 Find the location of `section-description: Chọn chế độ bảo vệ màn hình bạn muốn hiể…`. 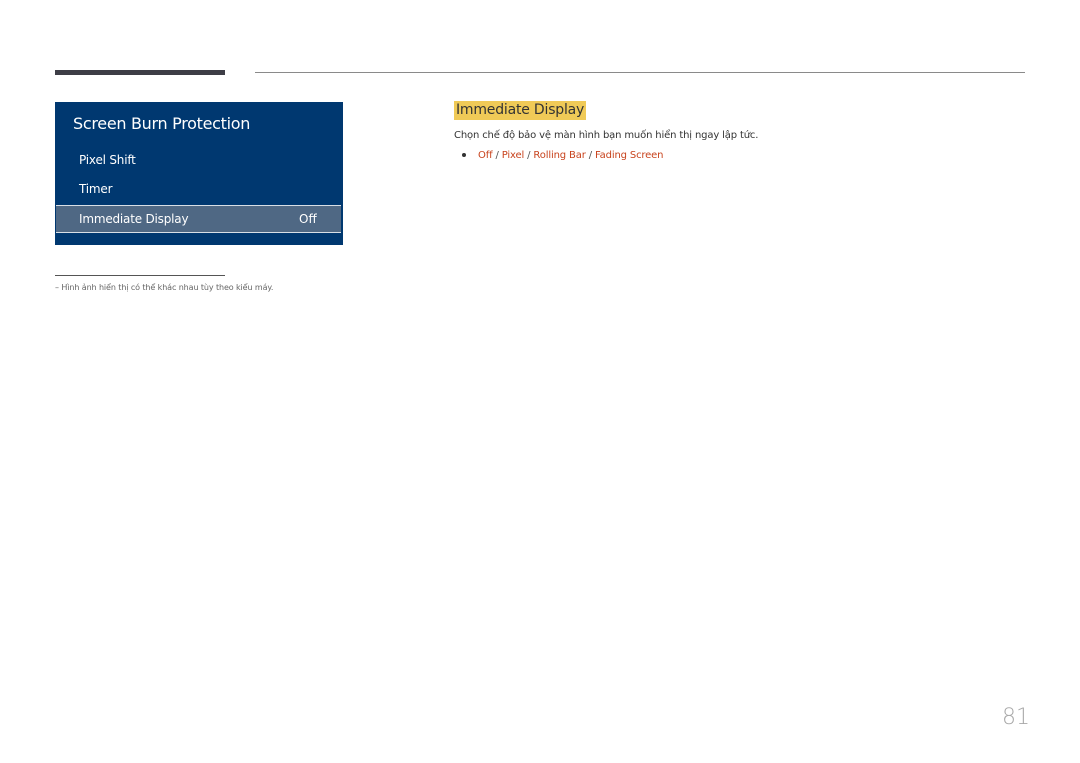

section-description: Chọn chế độ bảo vệ màn hình bạn muốn hiể… is located at coordinates (606, 135).